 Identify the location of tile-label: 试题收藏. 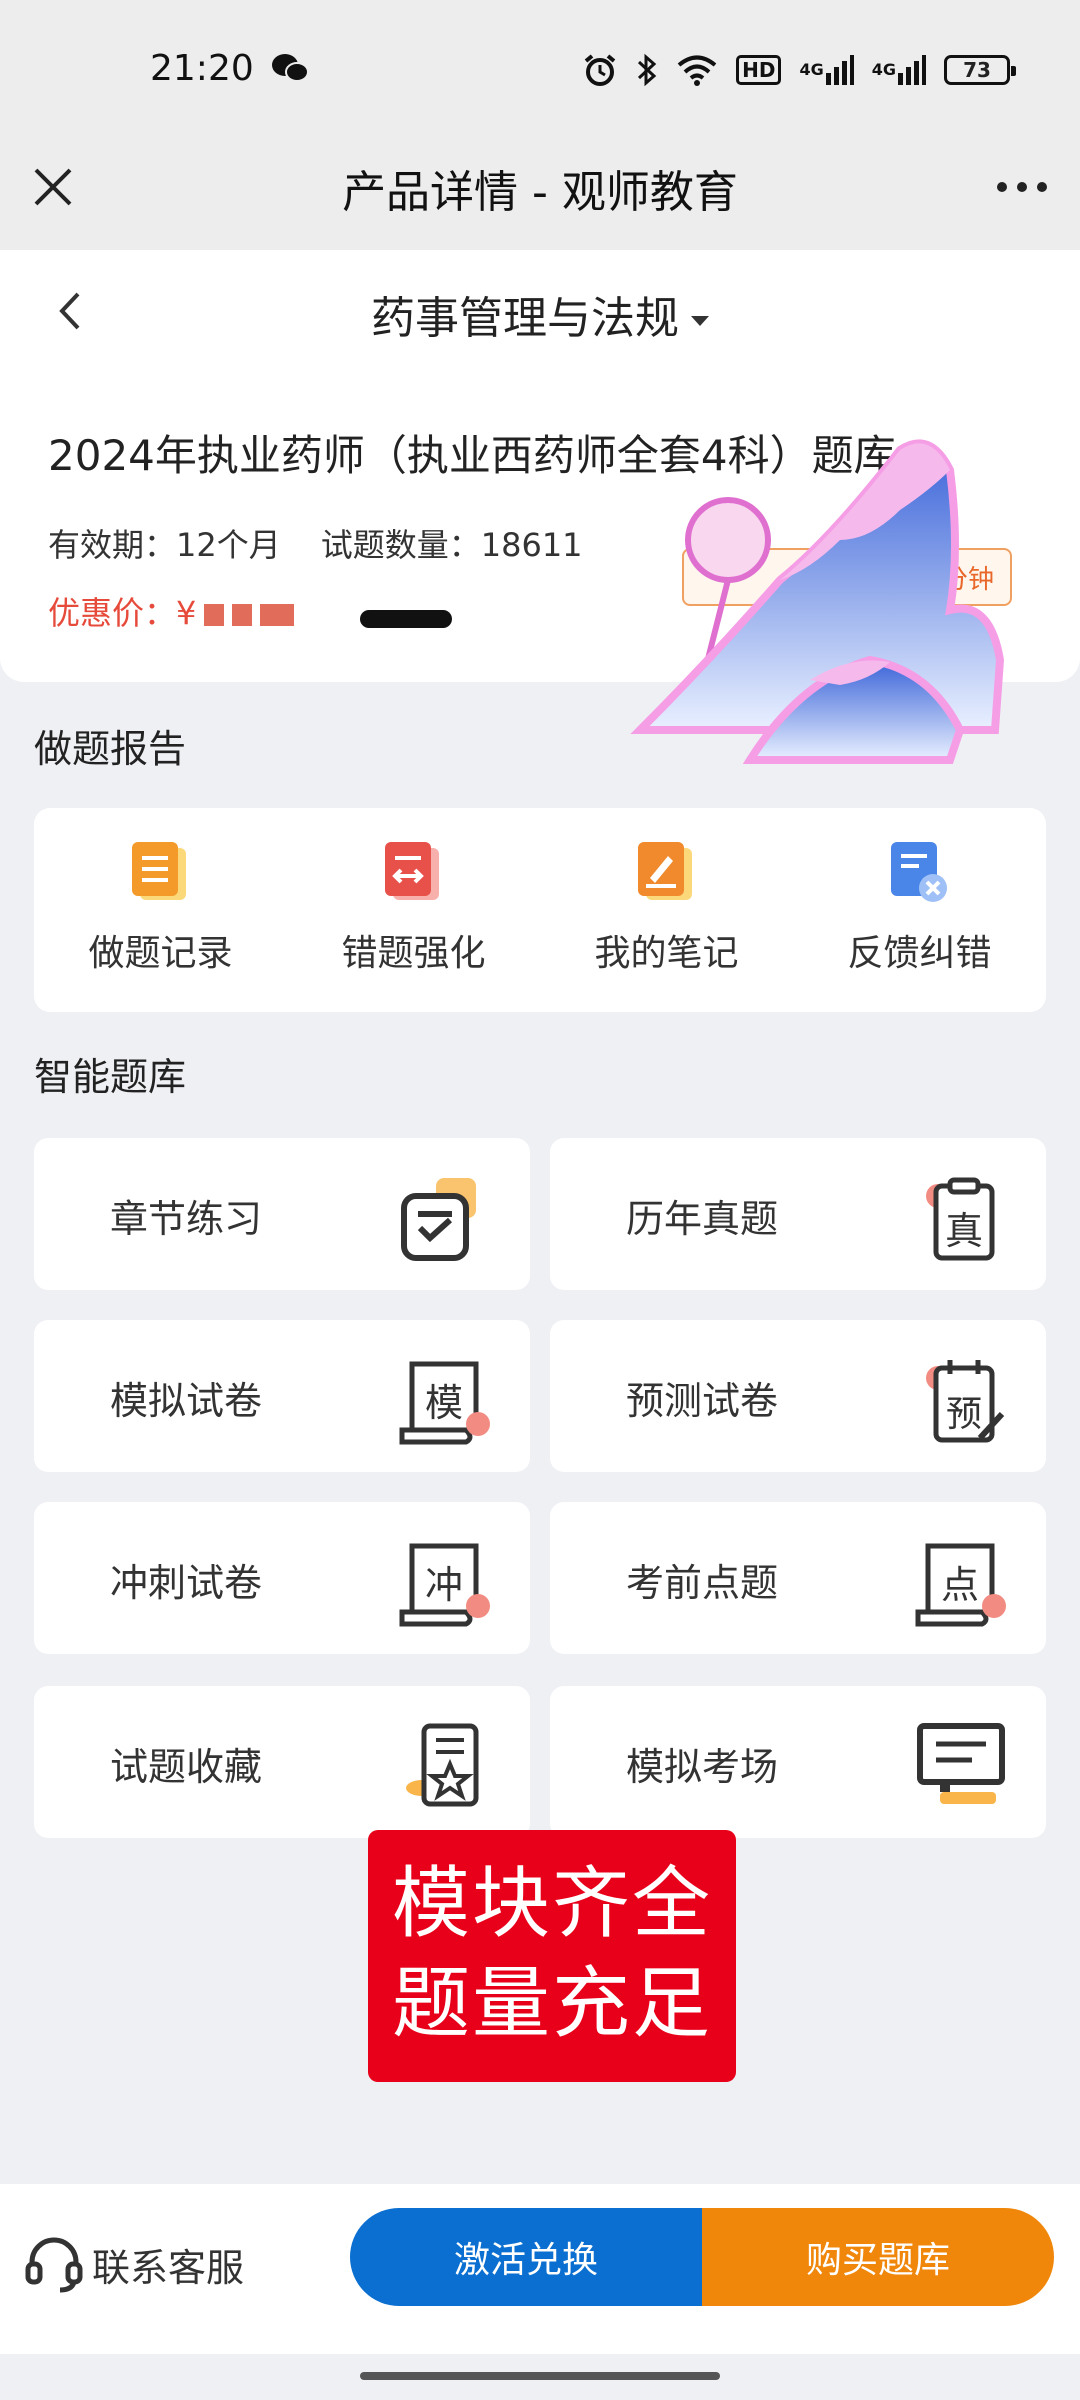
(186, 1767).